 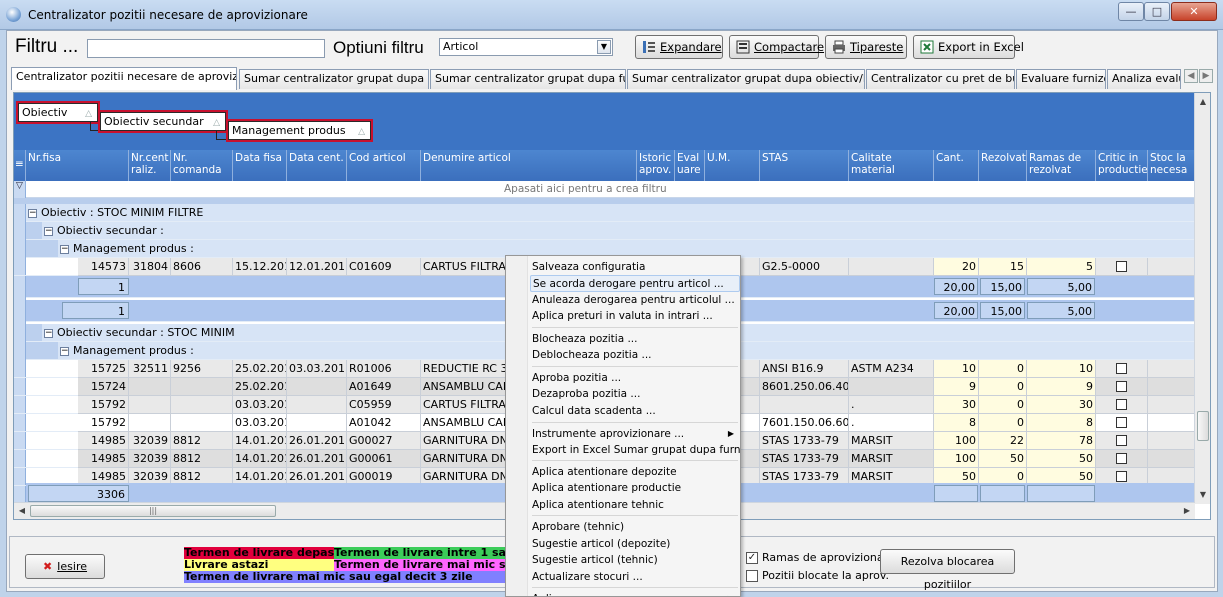 I want to click on col-data-cent: Data cent., so click(x=317, y=165).